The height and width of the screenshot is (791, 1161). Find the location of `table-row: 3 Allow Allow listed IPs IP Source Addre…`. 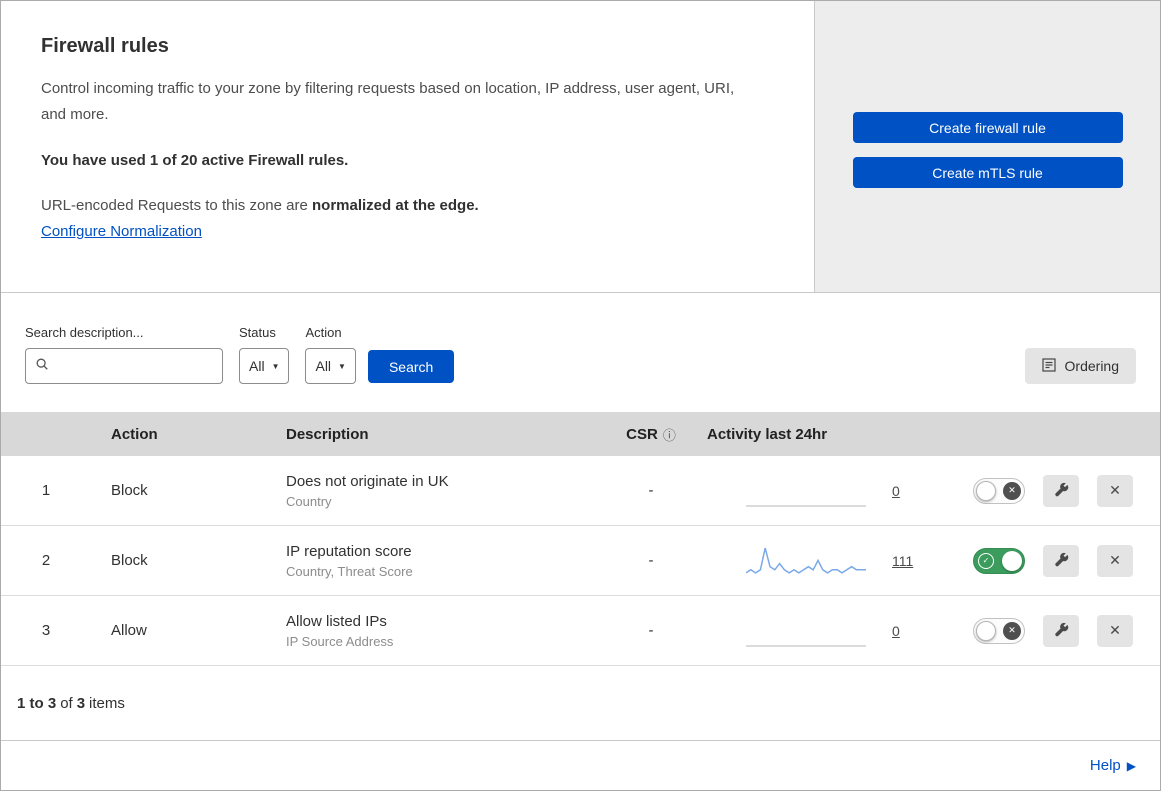

table-row: 3 Allow Allow listed IPs IP Source Addre… is located at coordinates (580, 631).